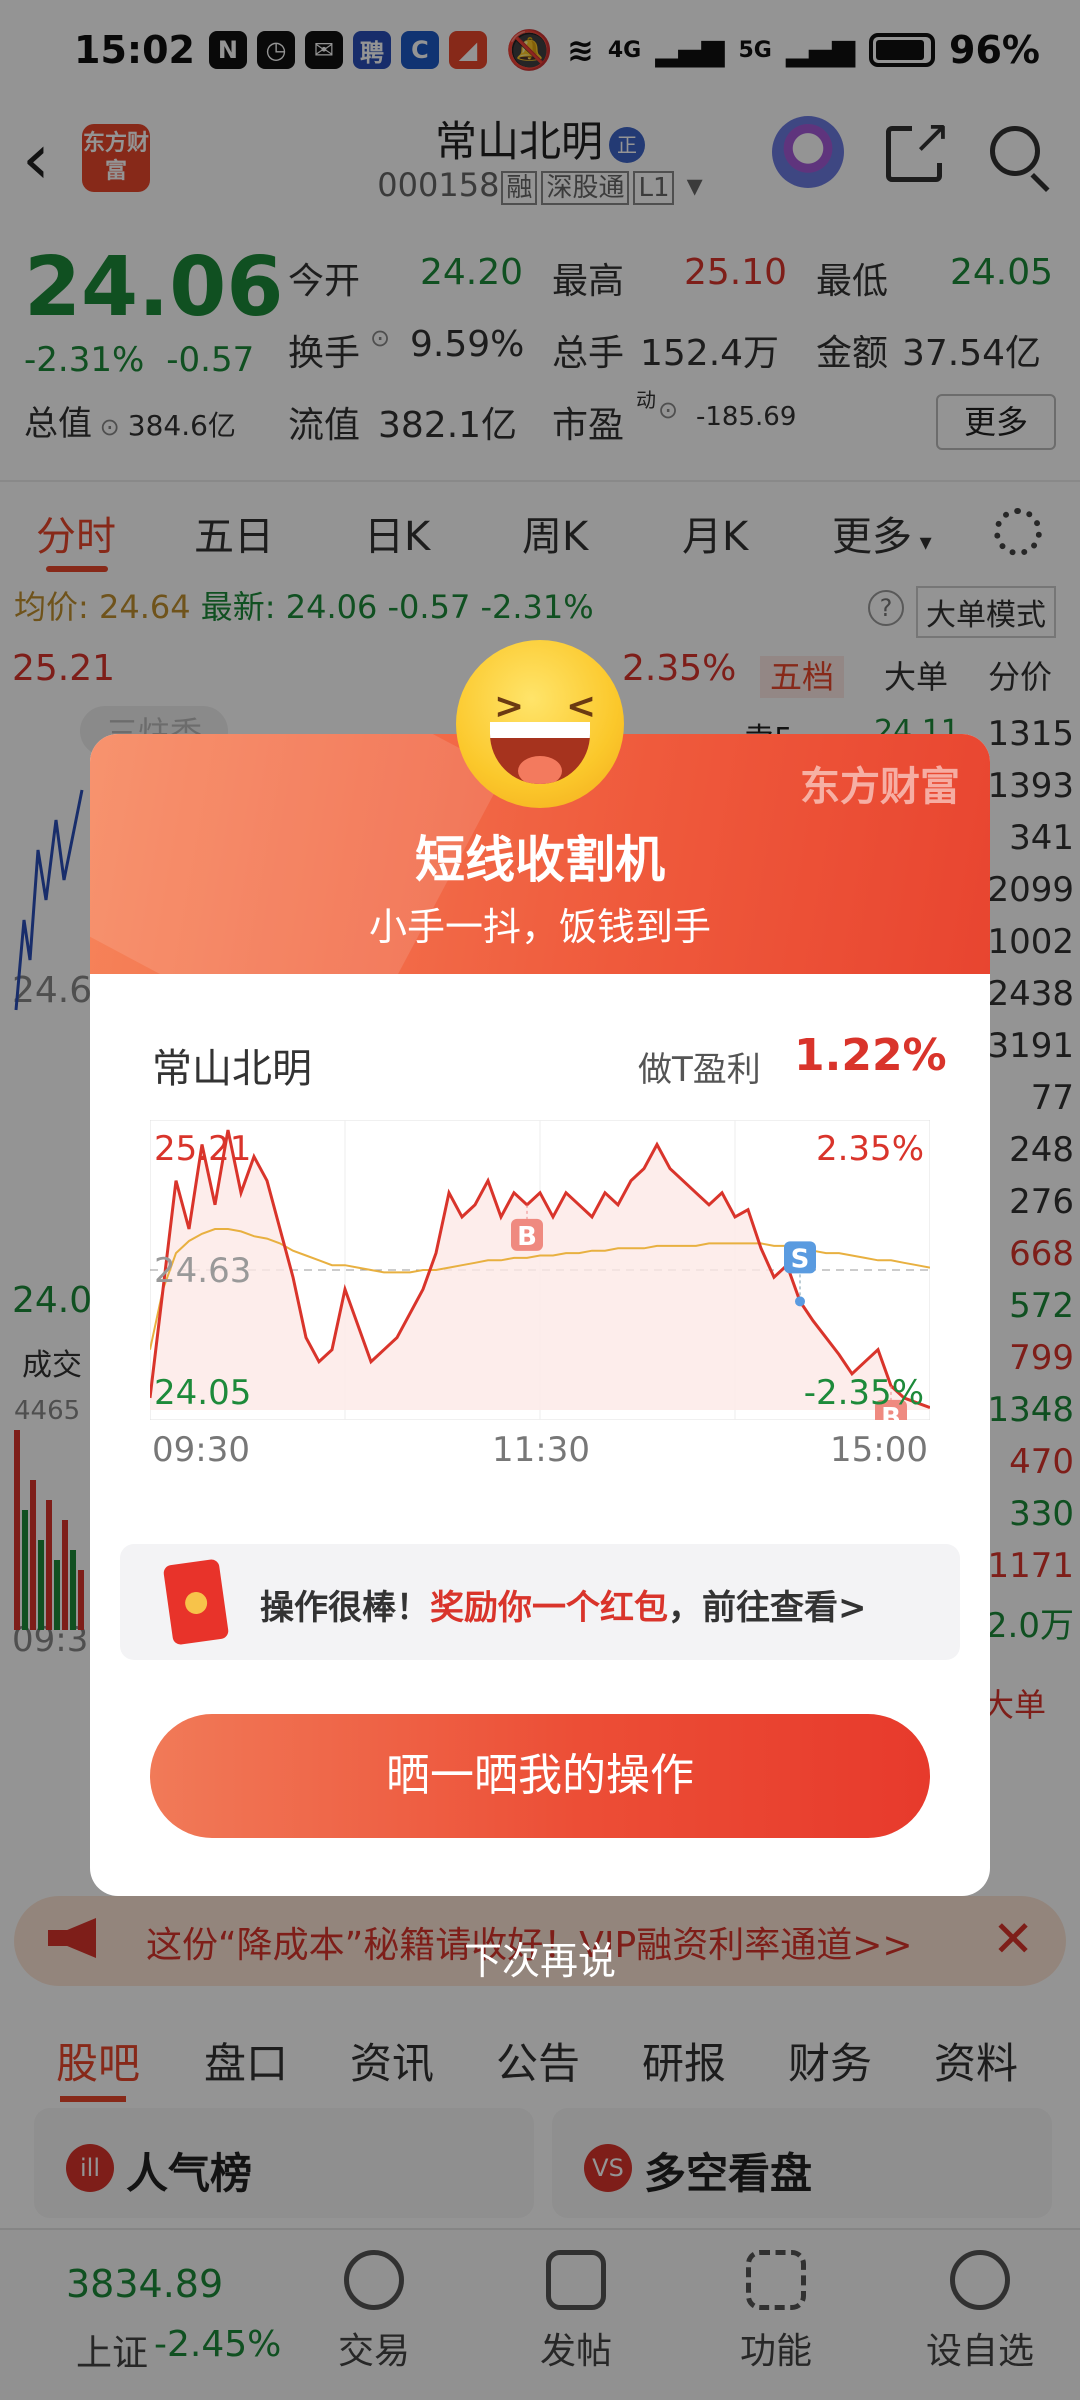  I want to click on x-tick-end: 15:00, so click(879, 1450).